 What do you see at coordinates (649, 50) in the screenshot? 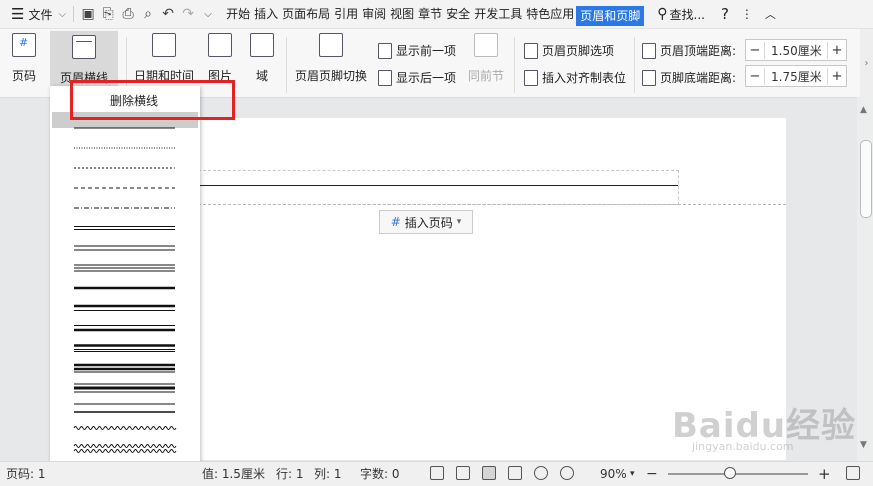
I see `header-distance-icon` at bounding box center [649, 50].